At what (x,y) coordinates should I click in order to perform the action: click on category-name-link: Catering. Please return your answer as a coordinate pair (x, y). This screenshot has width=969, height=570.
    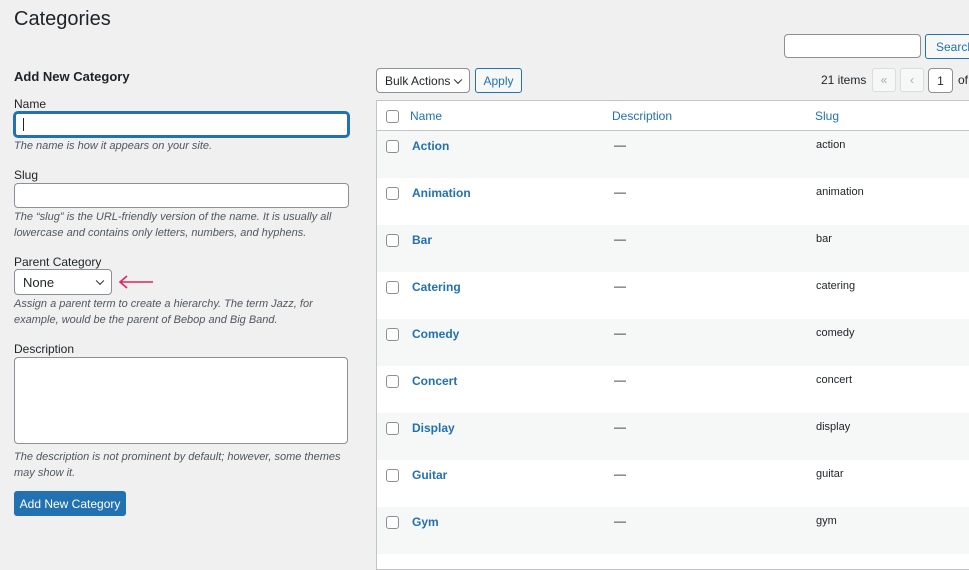
    Looking at the image, I should click on (436, 287).